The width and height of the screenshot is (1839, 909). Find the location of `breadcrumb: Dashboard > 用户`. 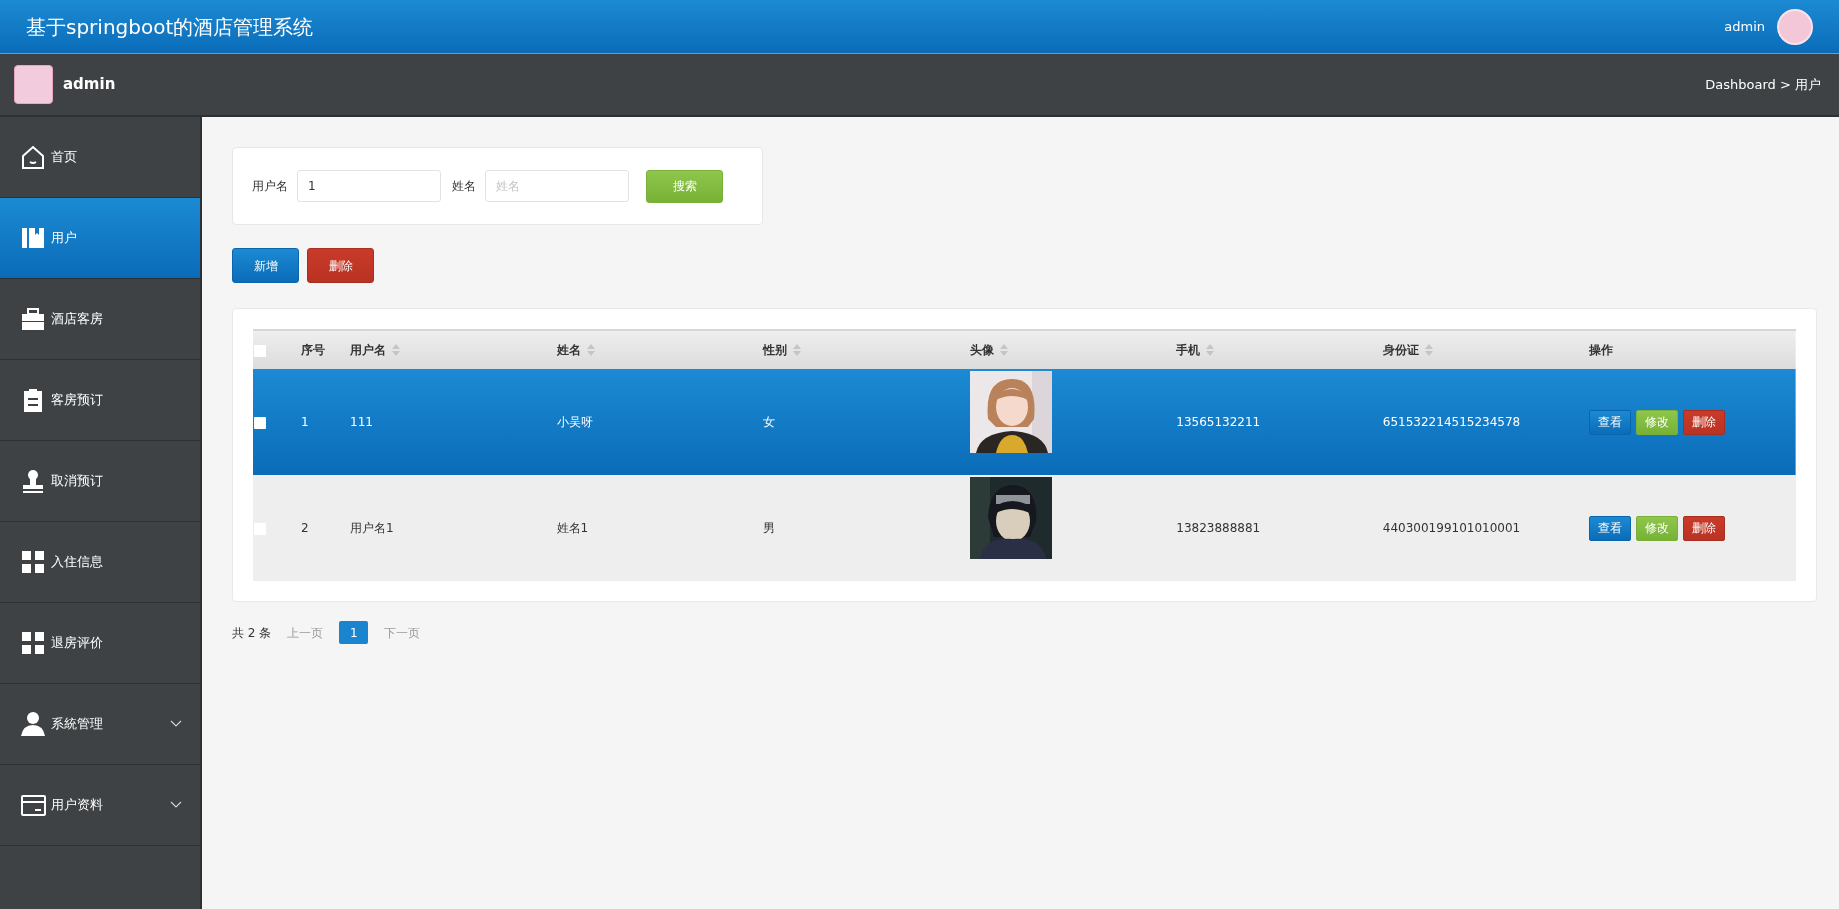

breadcrumb: Dashboard > 用户 is located at coordinates (1763, 84).